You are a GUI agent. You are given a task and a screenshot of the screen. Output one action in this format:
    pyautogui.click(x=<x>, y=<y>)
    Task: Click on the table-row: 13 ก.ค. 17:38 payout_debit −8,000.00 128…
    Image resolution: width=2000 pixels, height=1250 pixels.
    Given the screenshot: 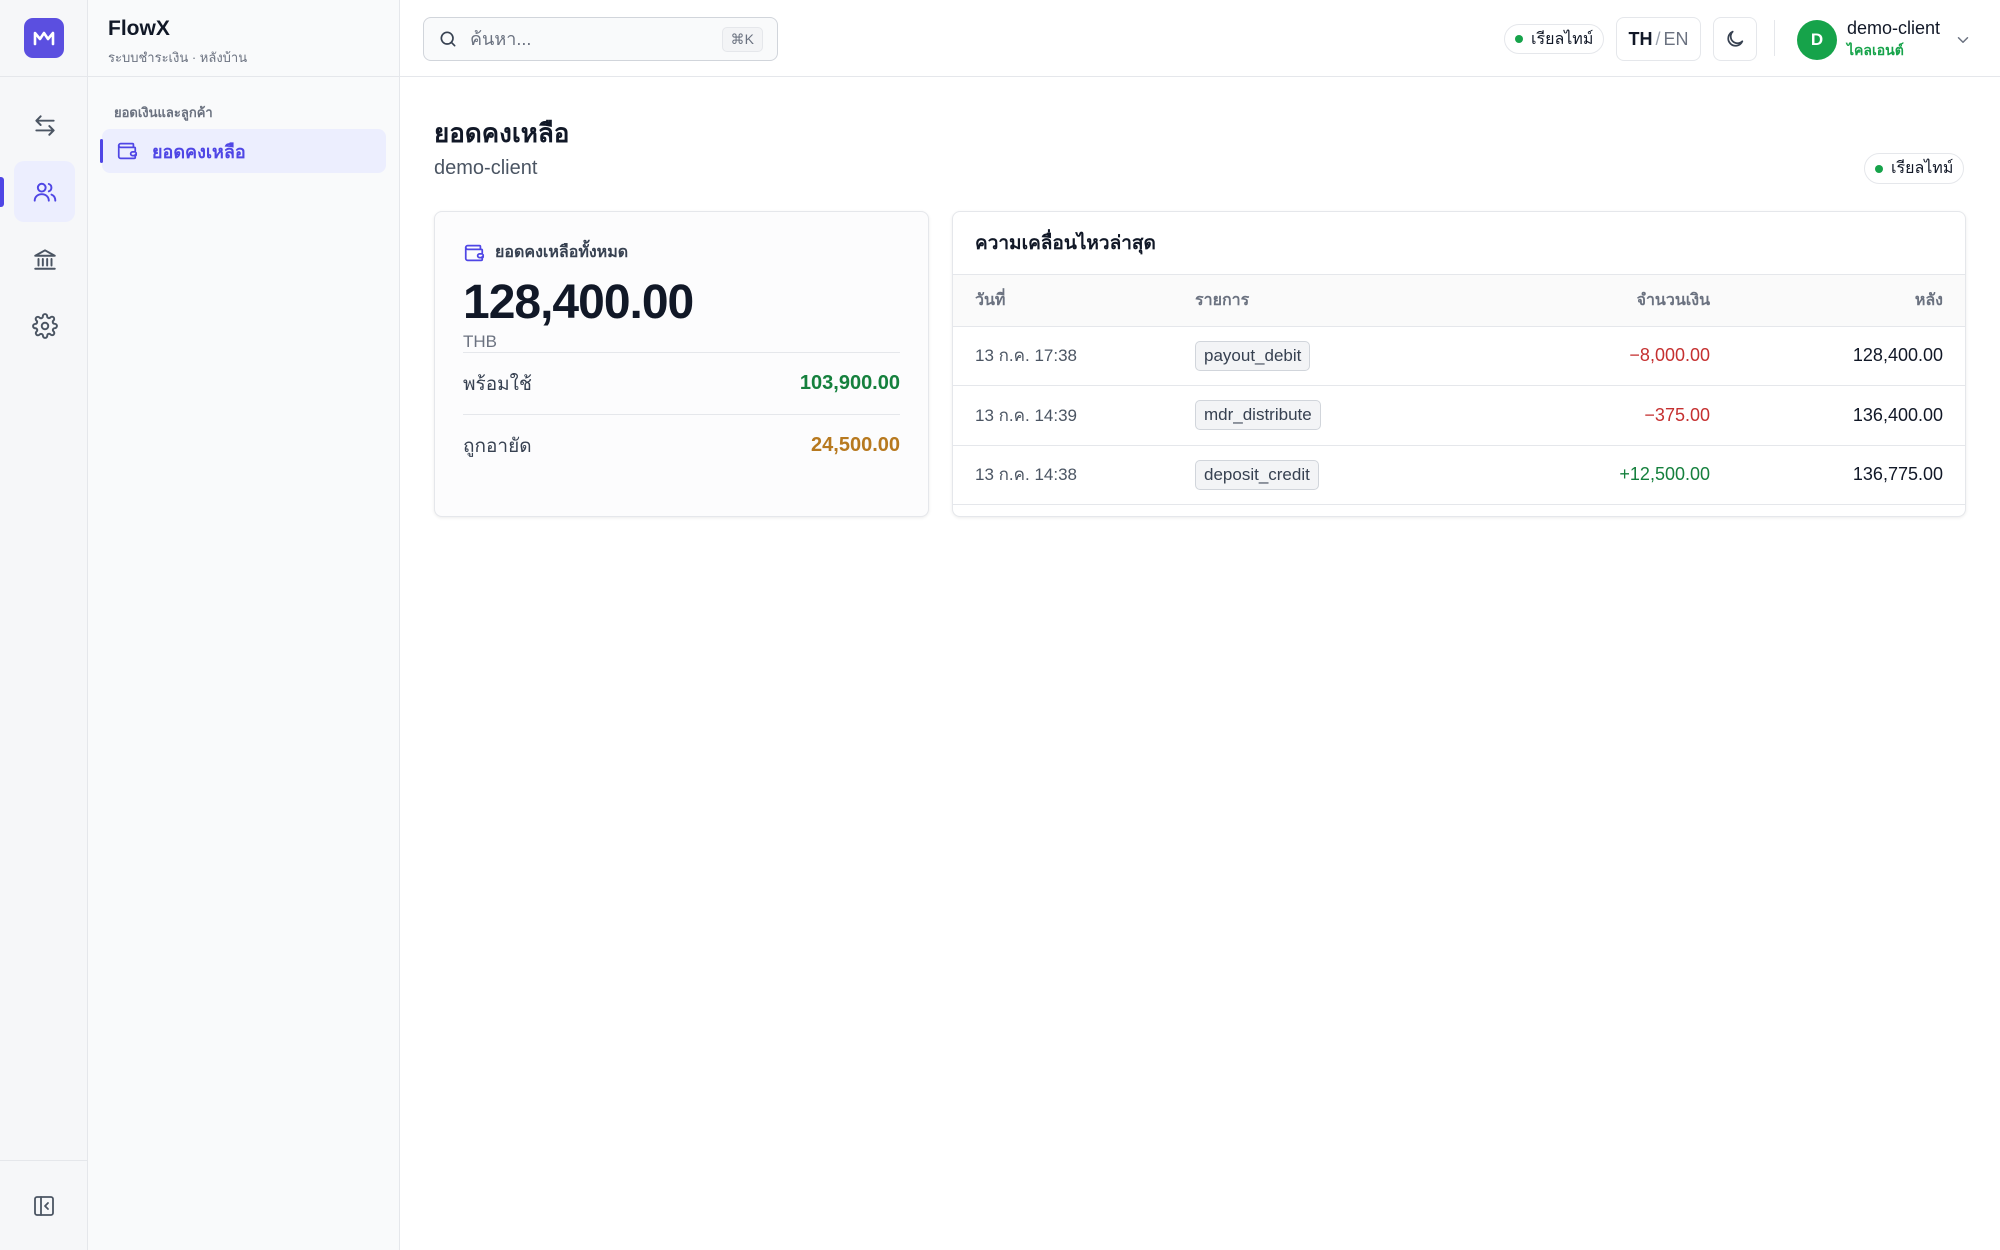 What is the action you would take?
    pyautogui.click(x=1459, y=356)
    